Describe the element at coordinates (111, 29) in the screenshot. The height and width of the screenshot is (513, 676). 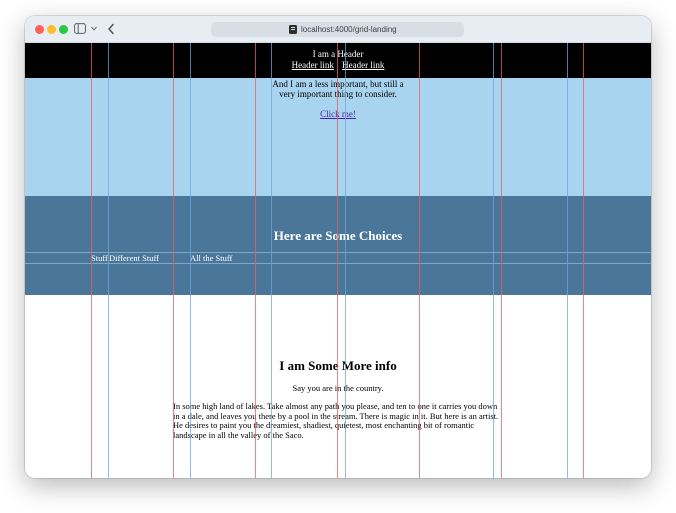
I see `back-chevron-icon` at that location.